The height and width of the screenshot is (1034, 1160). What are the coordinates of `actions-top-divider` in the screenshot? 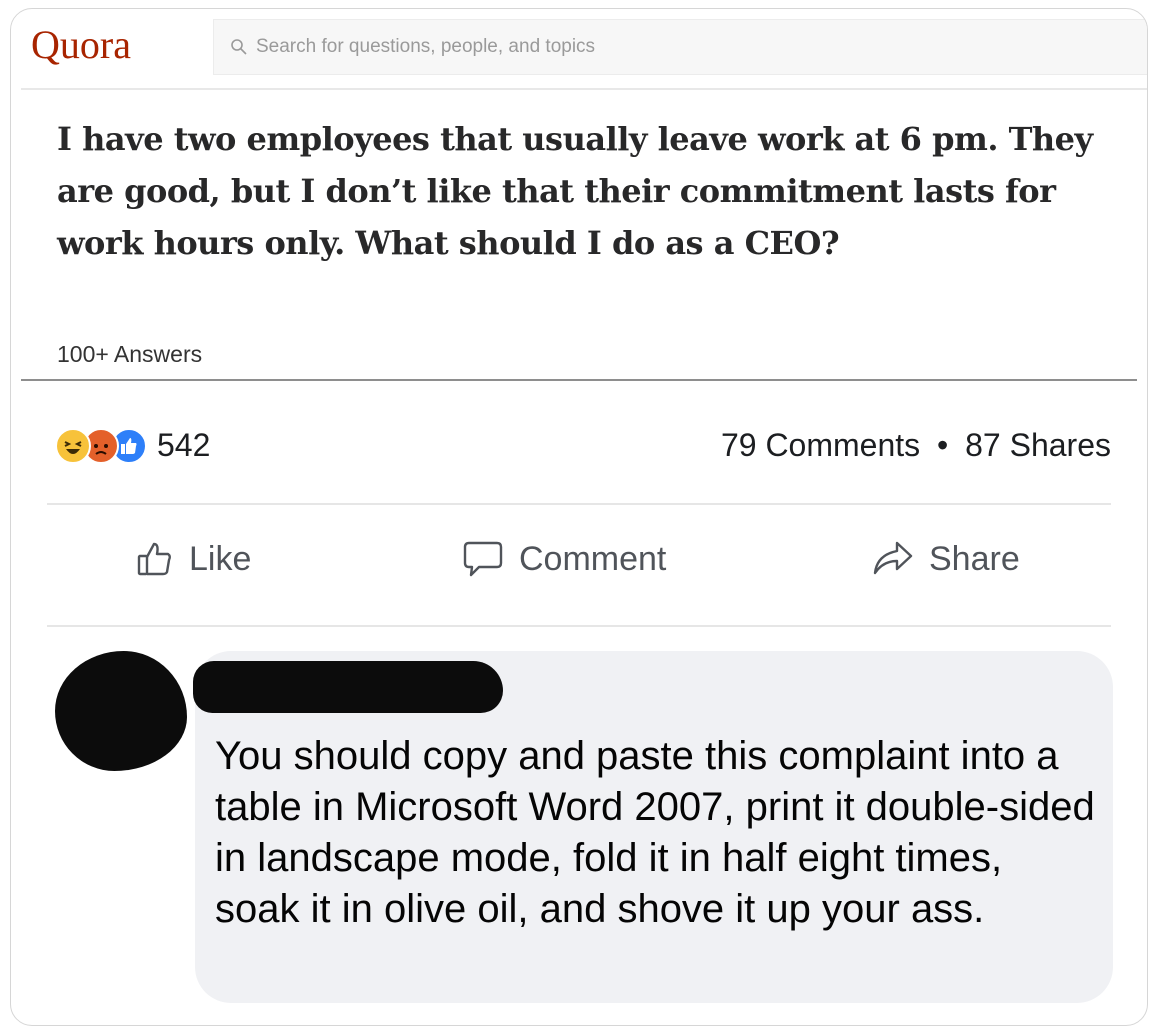 It's located at (579, 504).